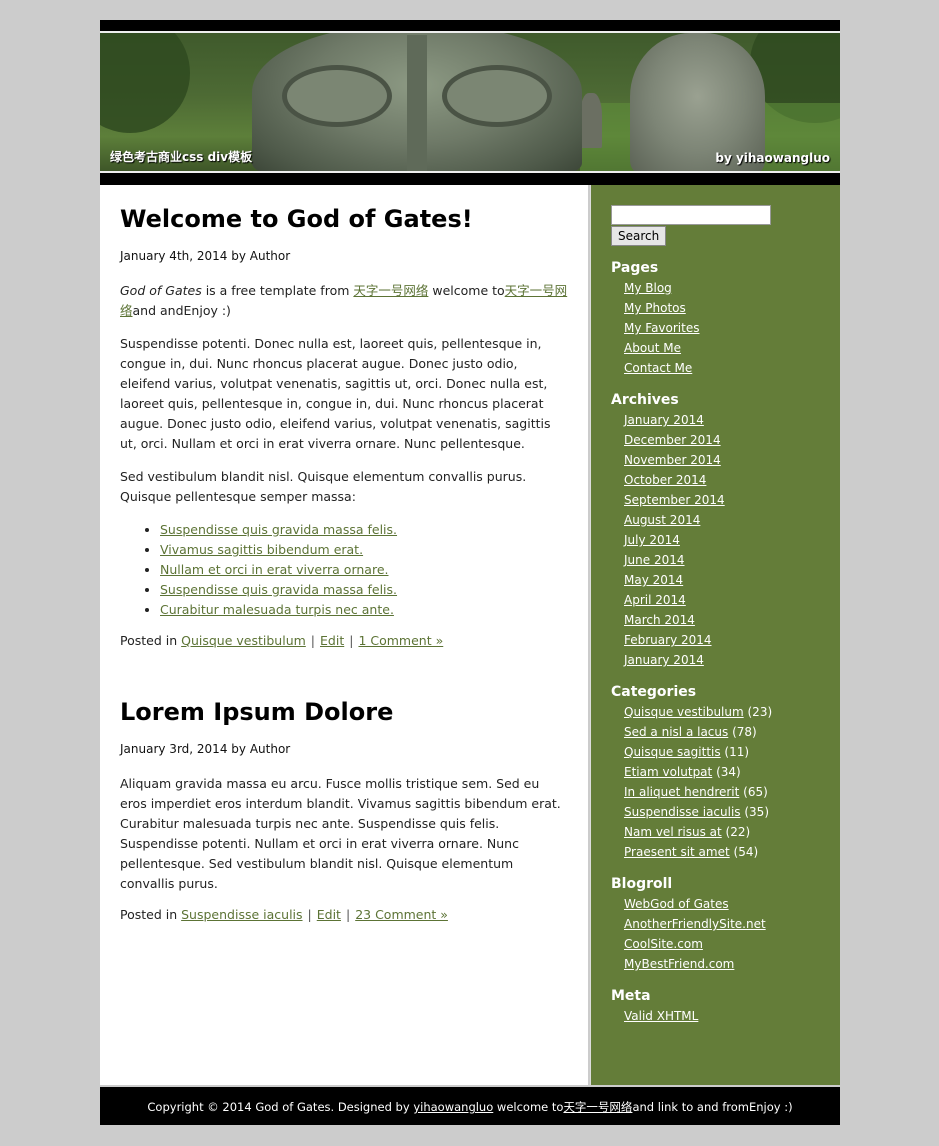  Describe the element at coordinates (661, 1016) in the screenshot. I see `meta-link: Valid XHTML` at that location.